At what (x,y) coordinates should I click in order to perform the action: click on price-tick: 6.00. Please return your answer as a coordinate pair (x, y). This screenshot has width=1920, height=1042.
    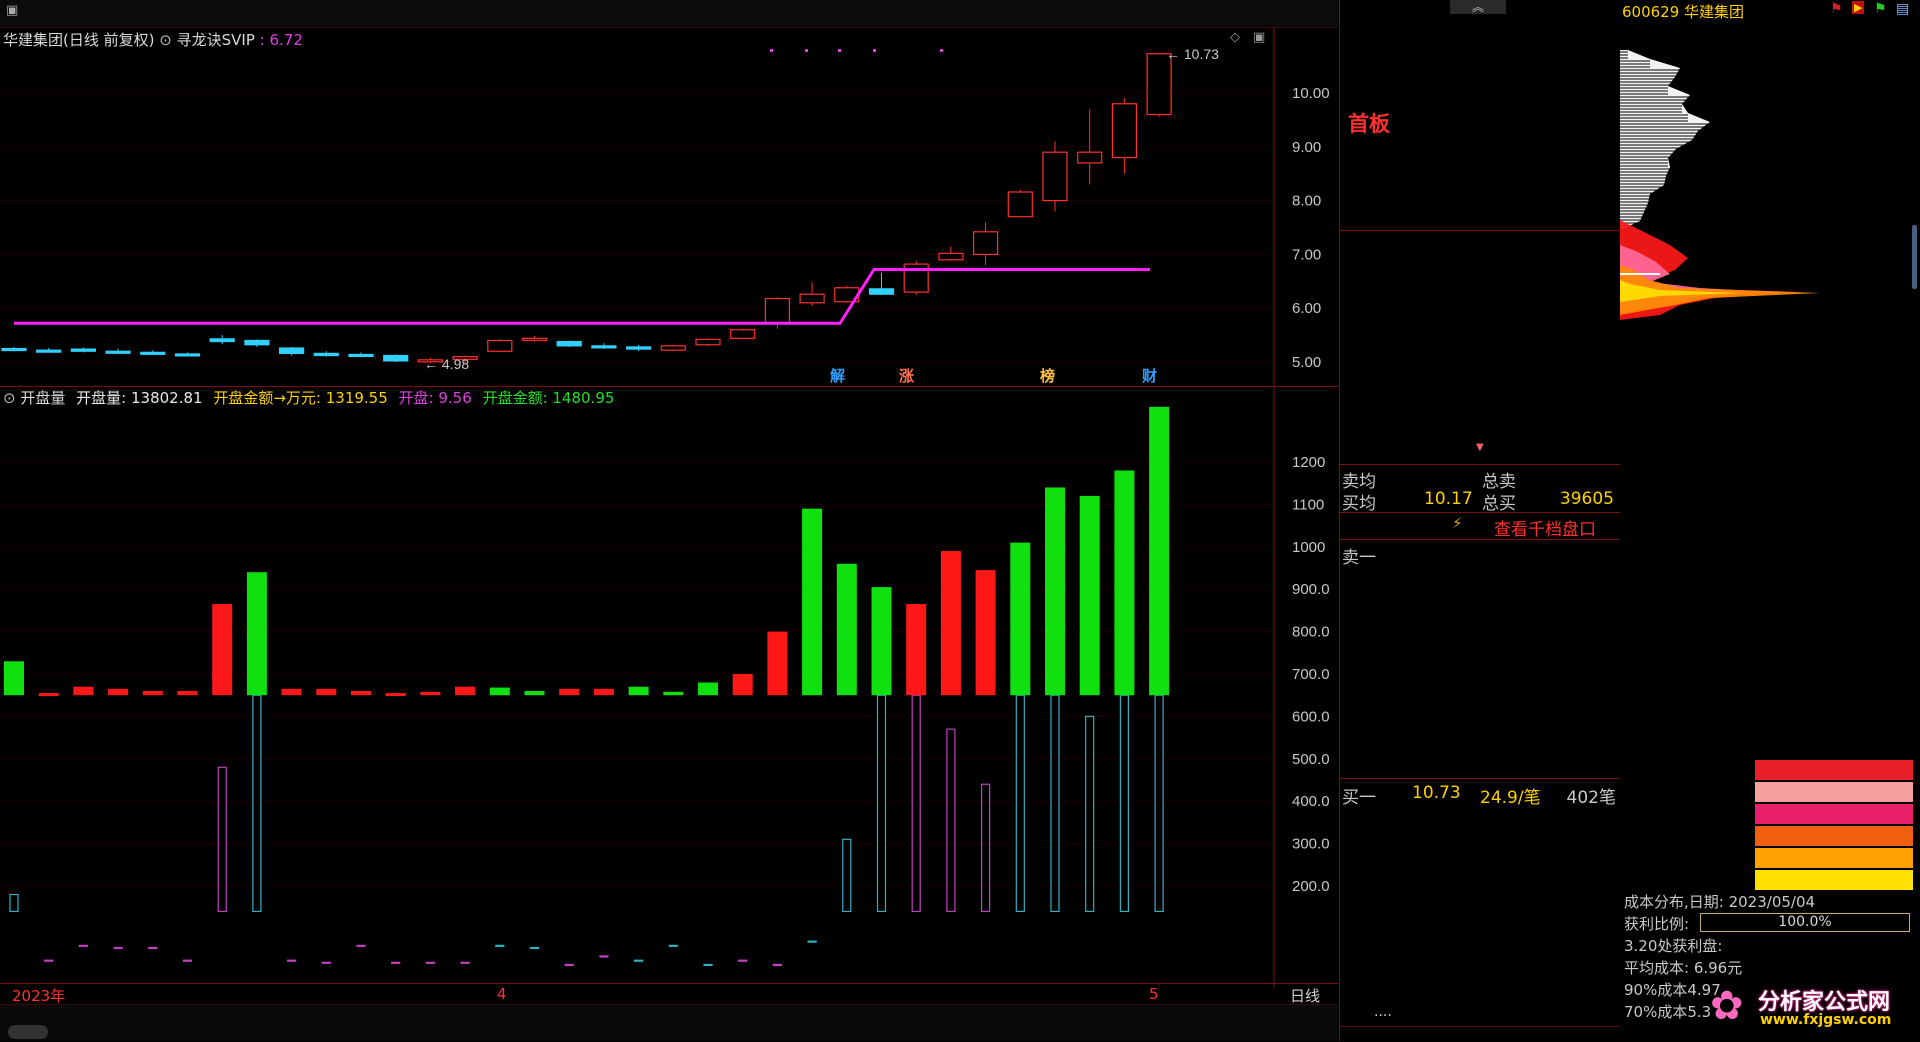
    Looking at the image, I should click on (1306, 308).